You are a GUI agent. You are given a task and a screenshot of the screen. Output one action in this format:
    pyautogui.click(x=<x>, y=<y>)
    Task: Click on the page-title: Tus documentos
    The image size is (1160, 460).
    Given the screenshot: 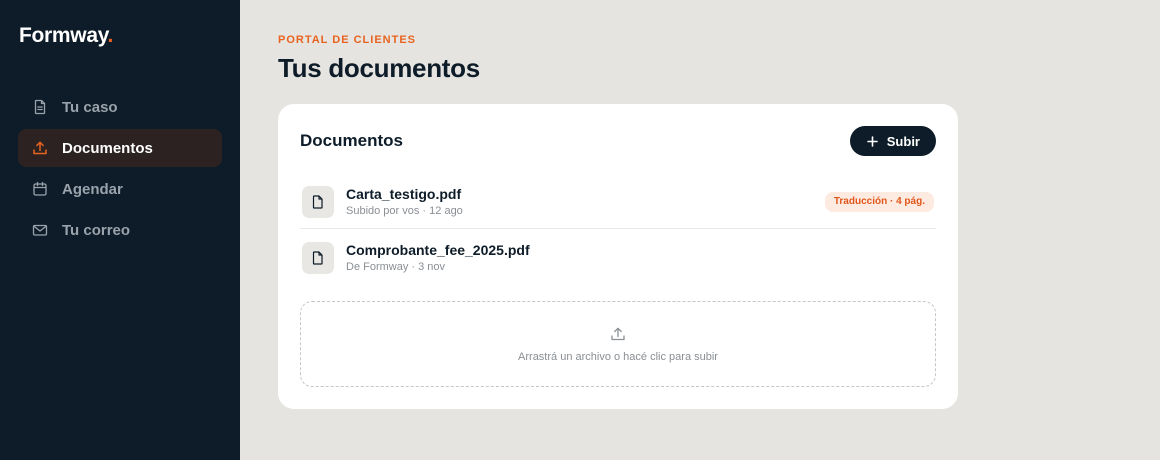 What is the action you would take?
    pyautogui.click(x=379, y=68)
    